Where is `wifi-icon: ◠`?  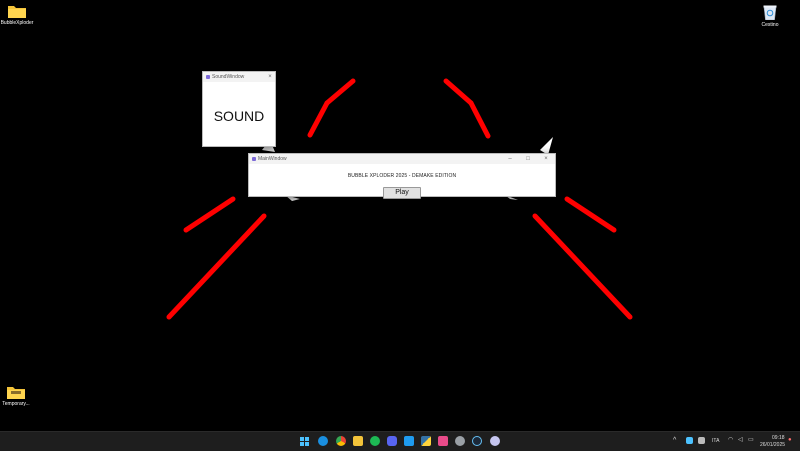
wifi-icon: ◠ is located at coordinates (730, 439).